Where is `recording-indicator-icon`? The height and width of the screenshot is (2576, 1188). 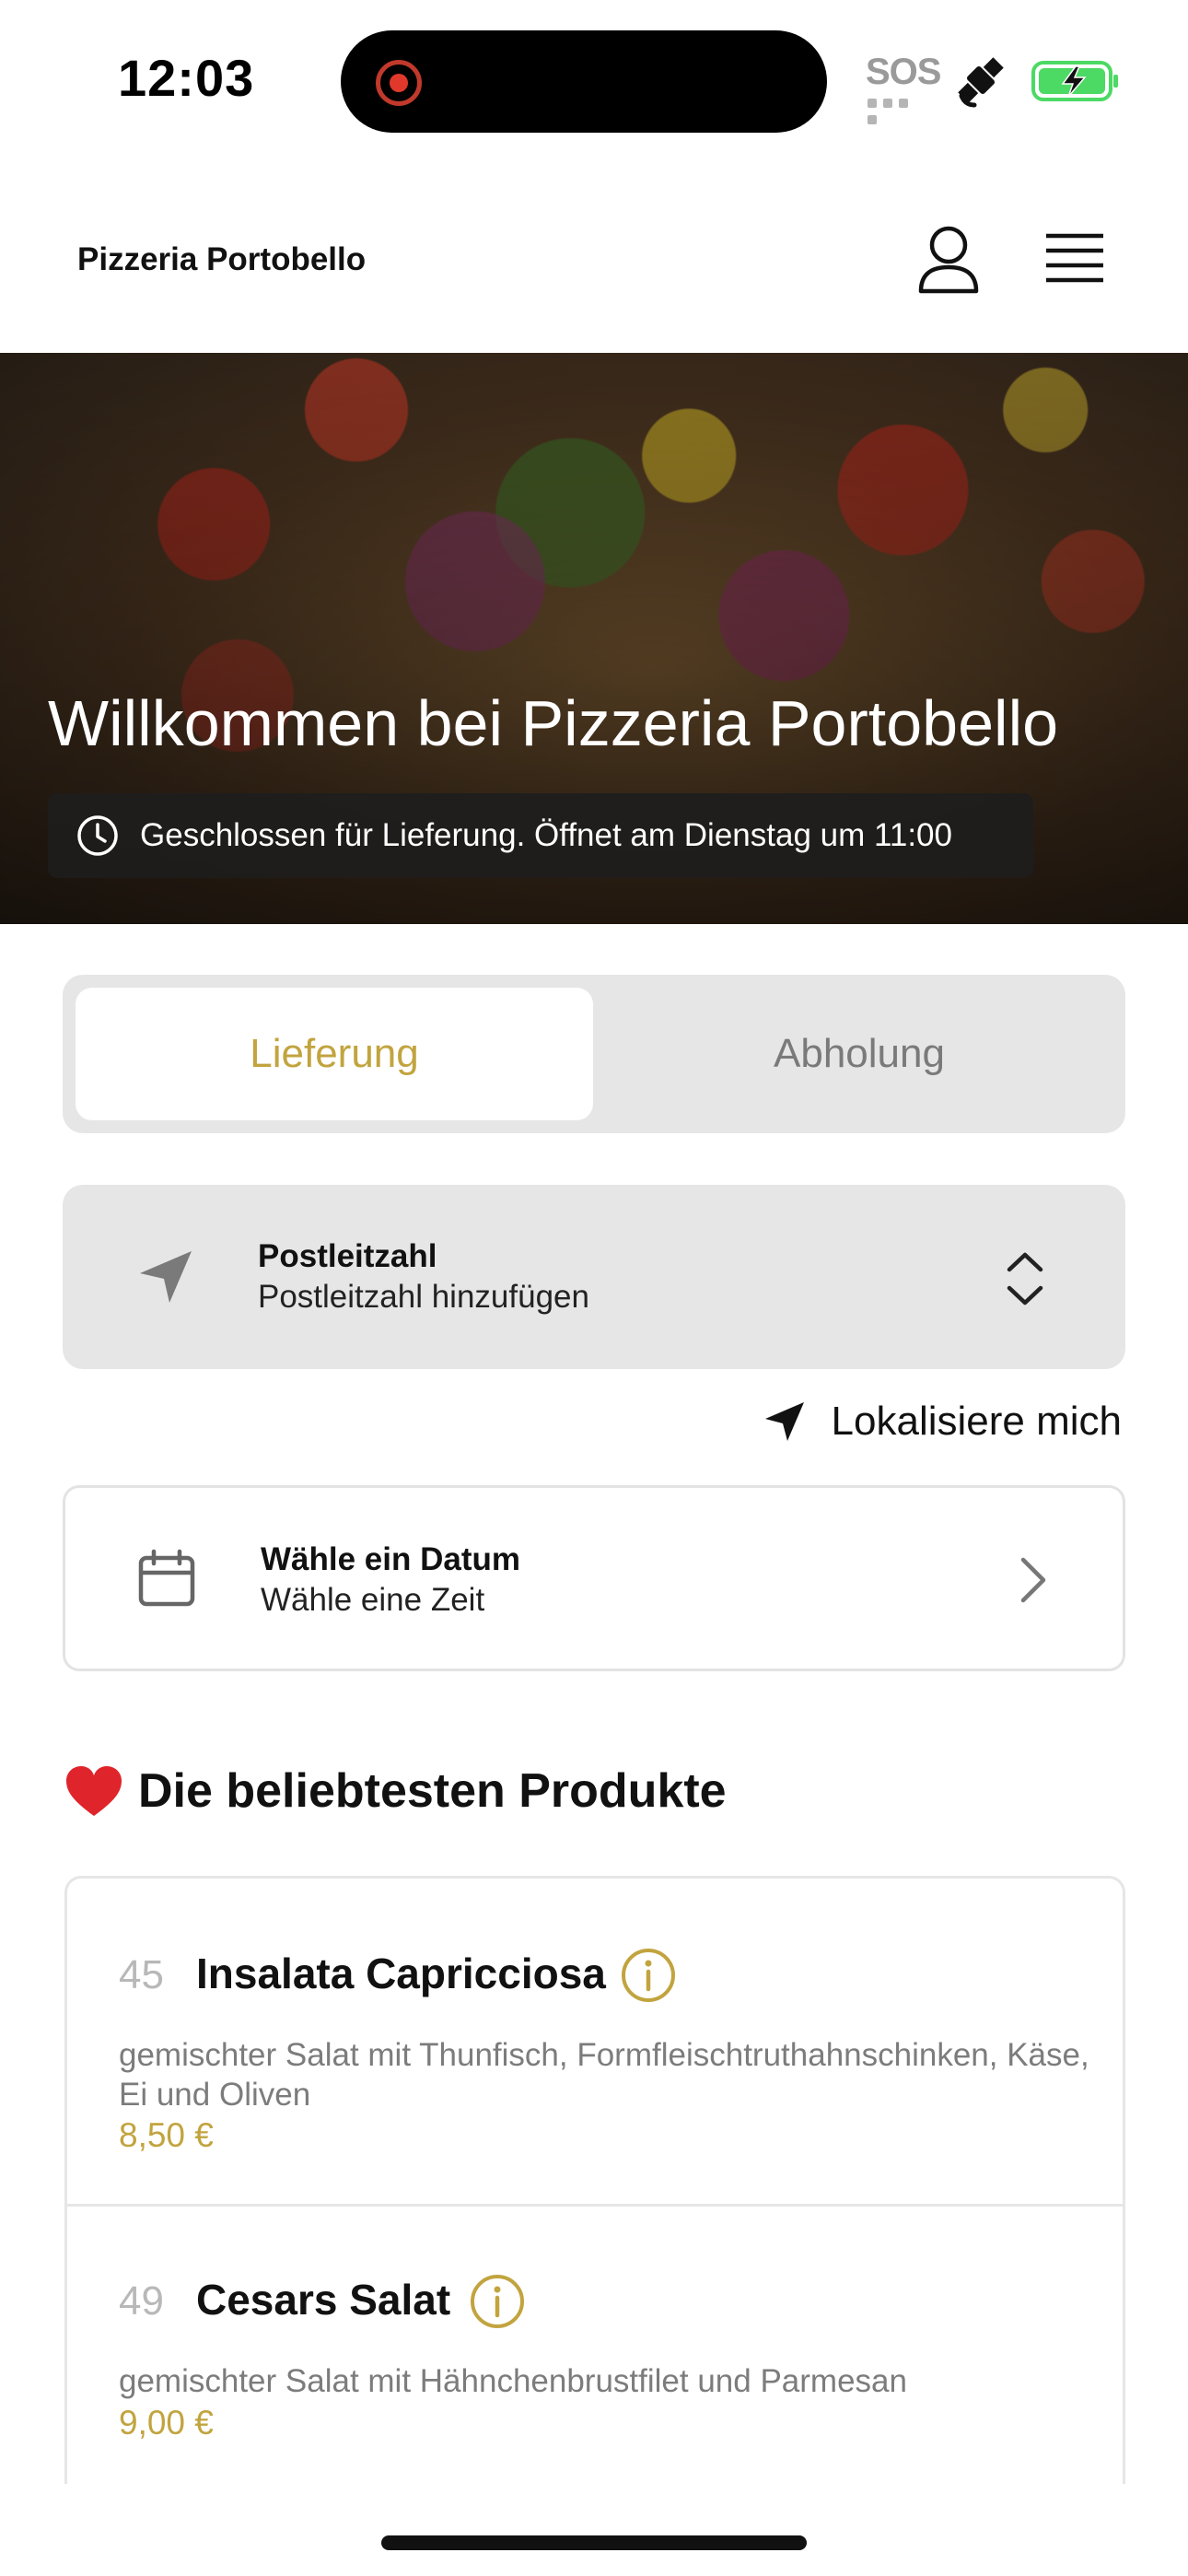 recording-indicator-icon is located at coordinates (399, 83).